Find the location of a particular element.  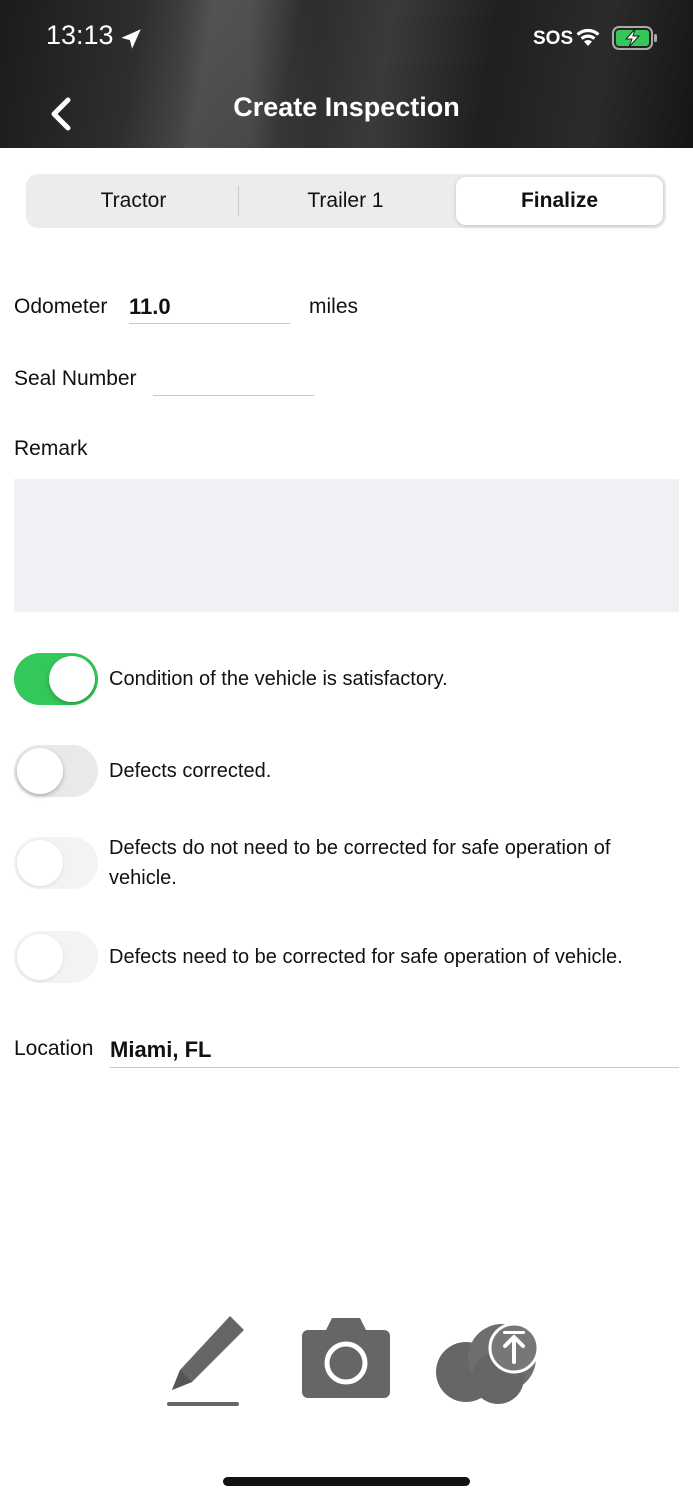

toggle-defects-no-correction-needed is located at coordinates (56, 863).